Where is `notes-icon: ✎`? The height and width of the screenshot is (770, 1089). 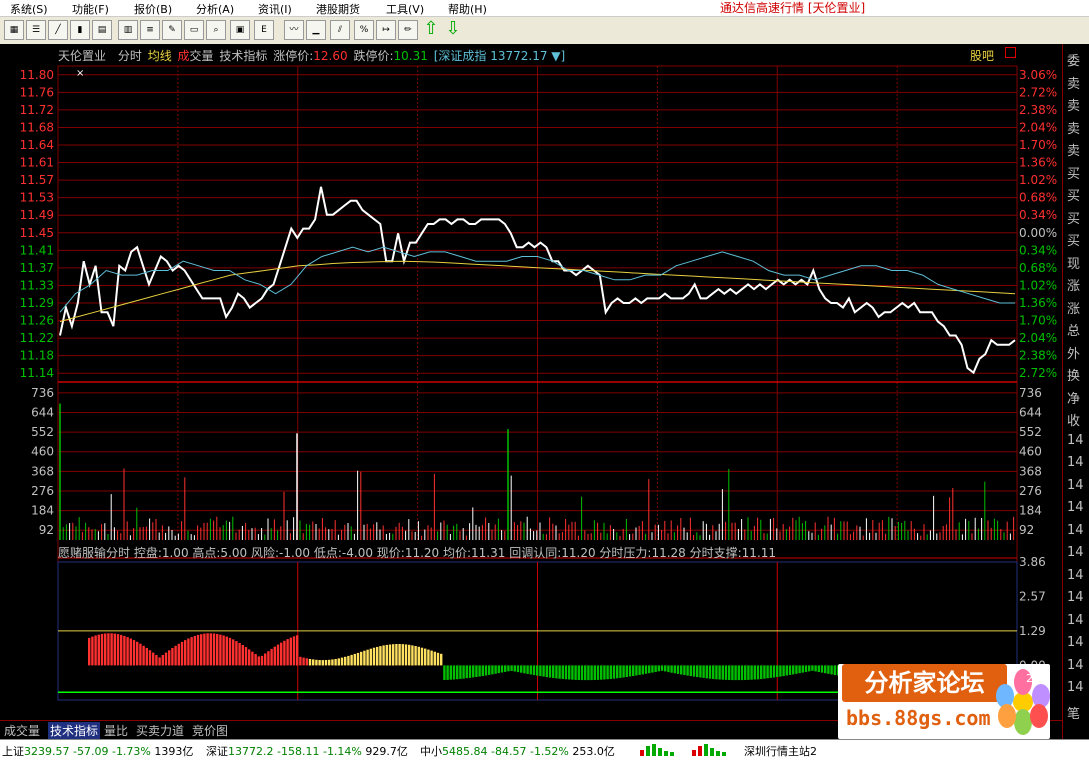
notes-icon: ✎ is located at coordinates (172, 30).